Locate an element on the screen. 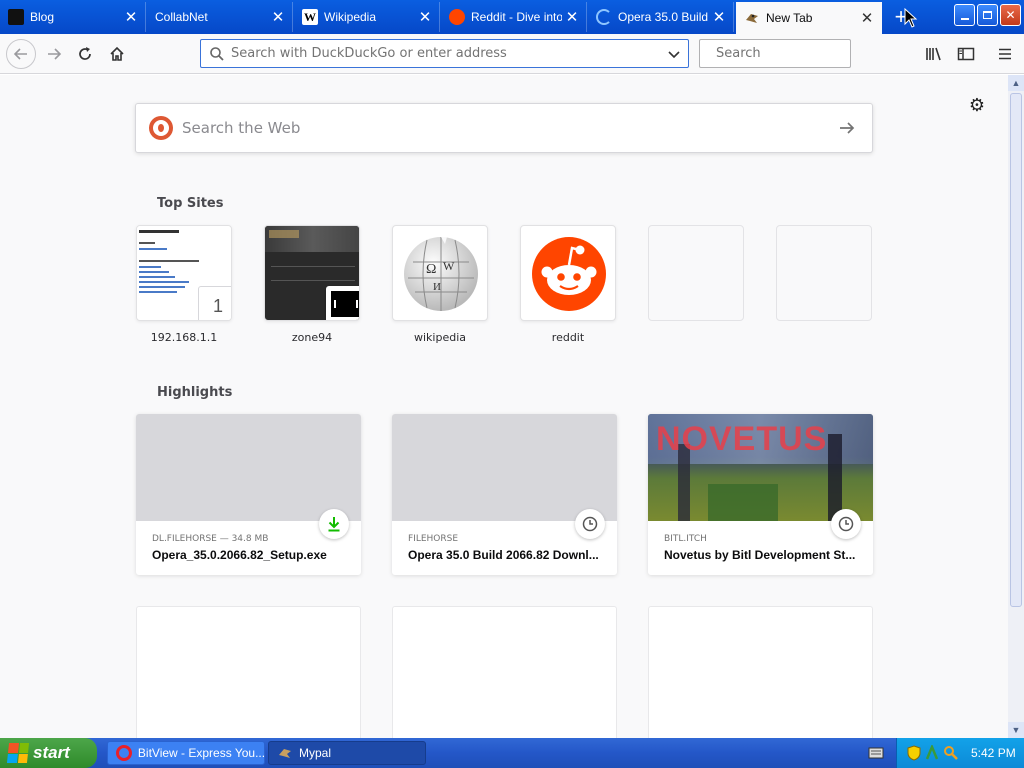 The width and height of the screenshot is (1024, 768). close-window-button: ✕ is located at coordinates (1010, 15).